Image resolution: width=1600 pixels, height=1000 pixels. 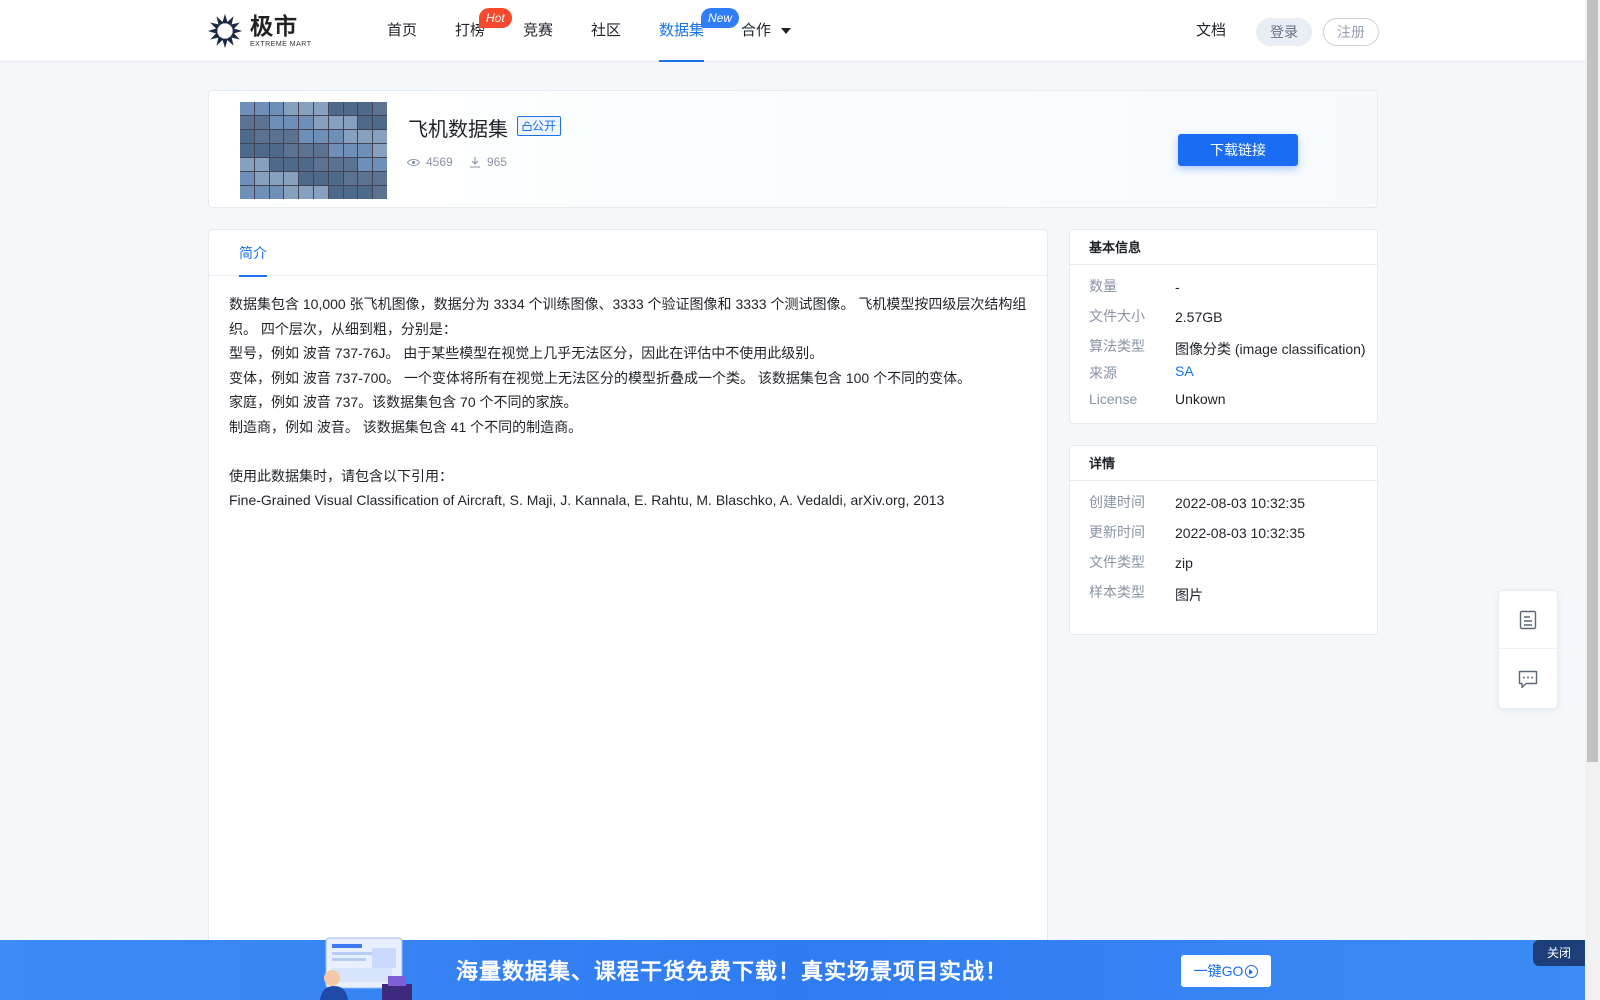 I want to click on info-value: 图像分类 (image classification), so click(x=1270, y=349).